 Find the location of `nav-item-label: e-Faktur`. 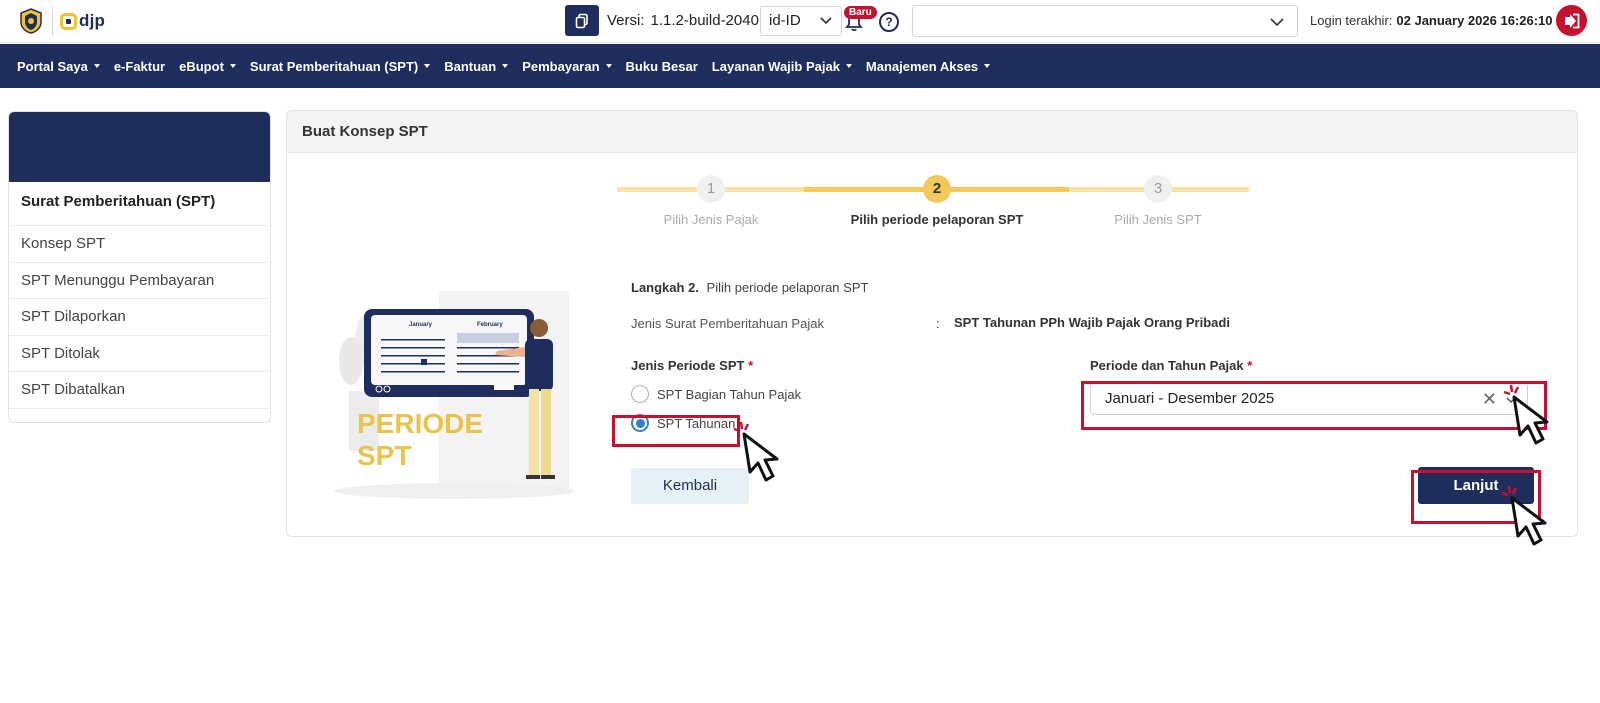

nav-item-label: e-Faktur is located at coordinates (139, 66).